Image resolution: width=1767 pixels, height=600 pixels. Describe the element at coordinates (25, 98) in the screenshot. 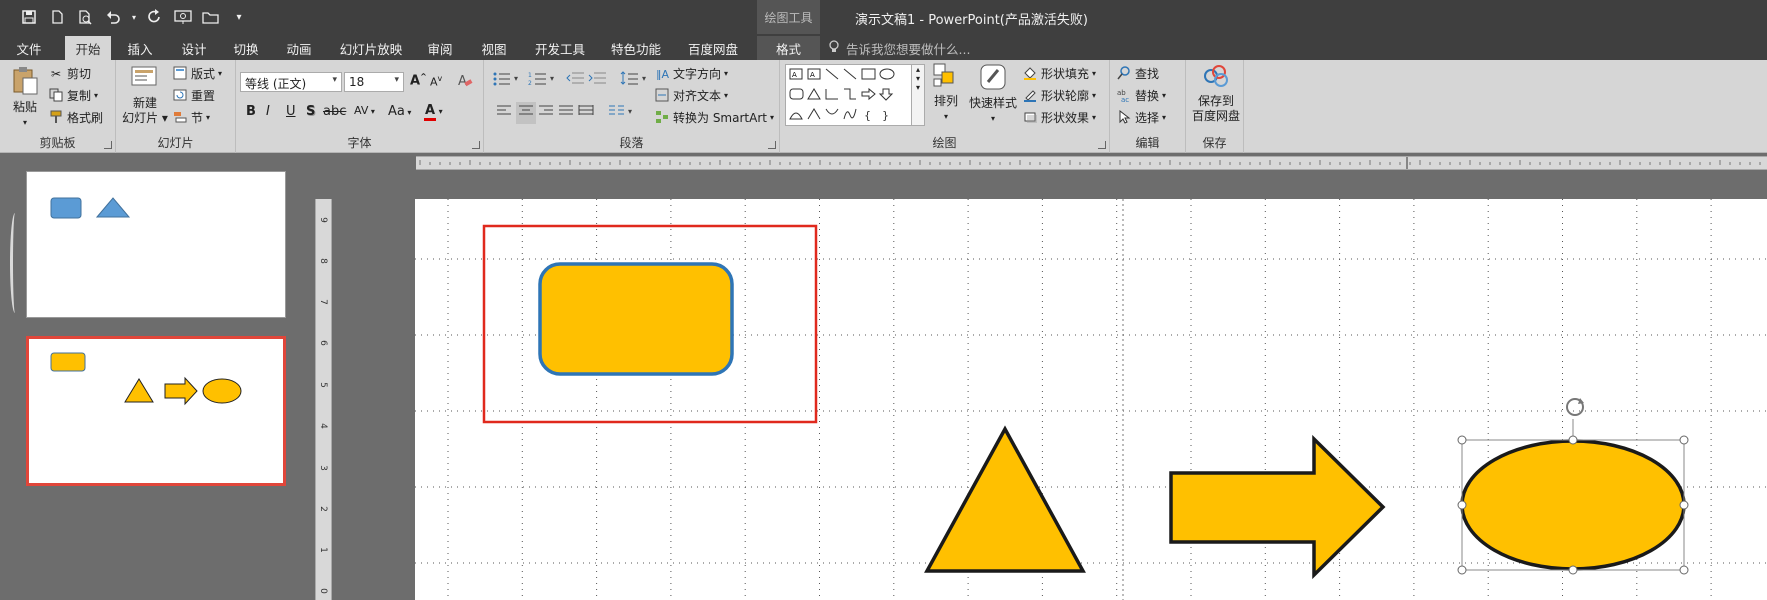

I see `paste-button: 粘贴 ▾` at that location.